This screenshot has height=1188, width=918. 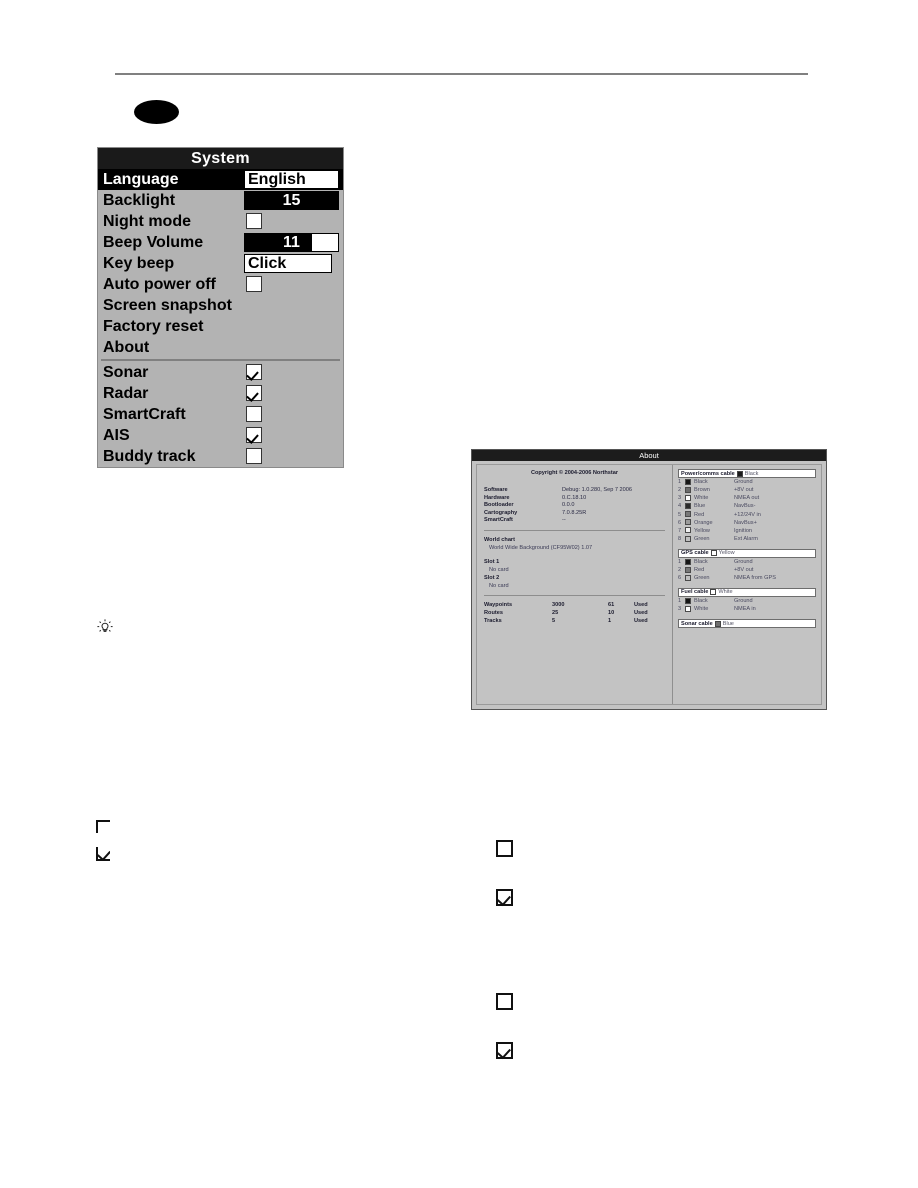 I want to click on system-option-ais: AIS, so click(x=220, y=435).